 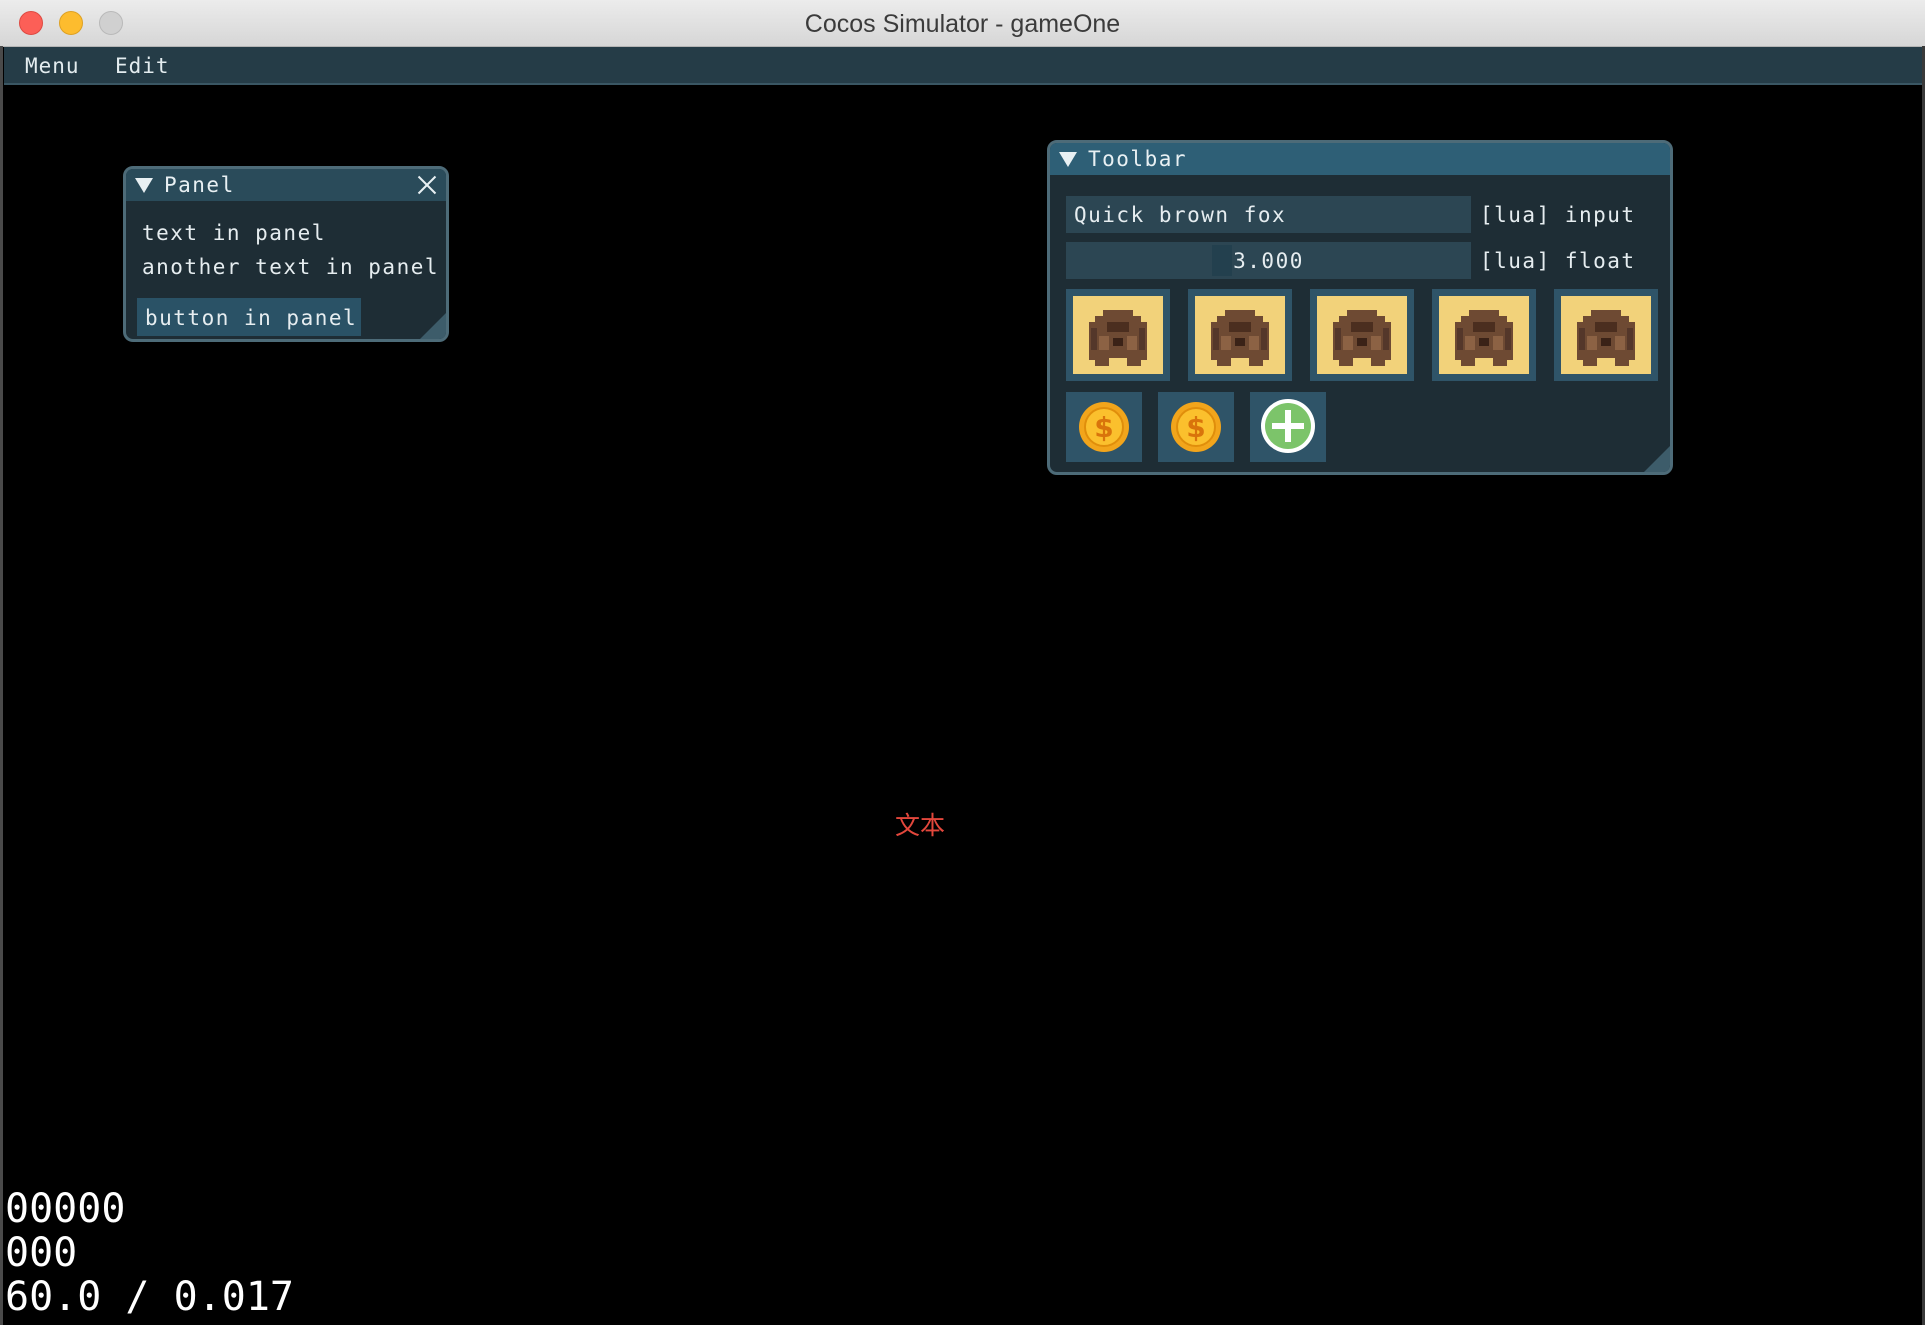 What do you see at coordinates (1138, 159) in the screenshot?
I see `toolbar-title: Toolbar` at bounding box center [1138, 159].